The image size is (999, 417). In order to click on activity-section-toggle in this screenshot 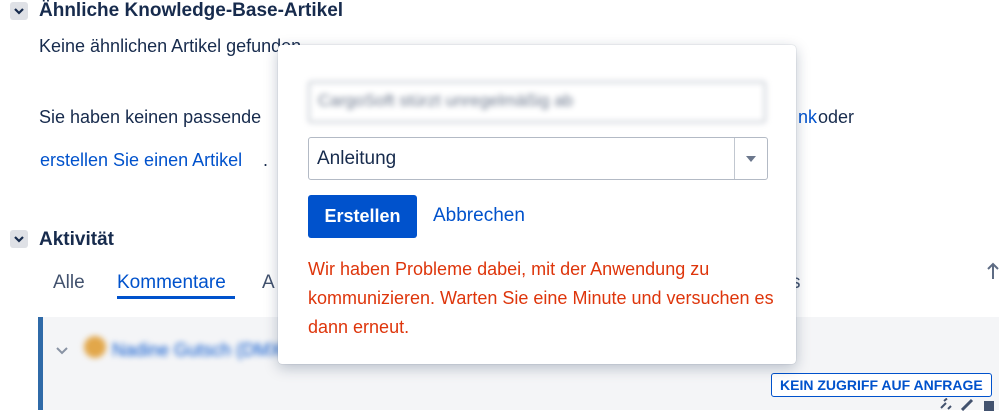, I will do `click(19, 239)`.